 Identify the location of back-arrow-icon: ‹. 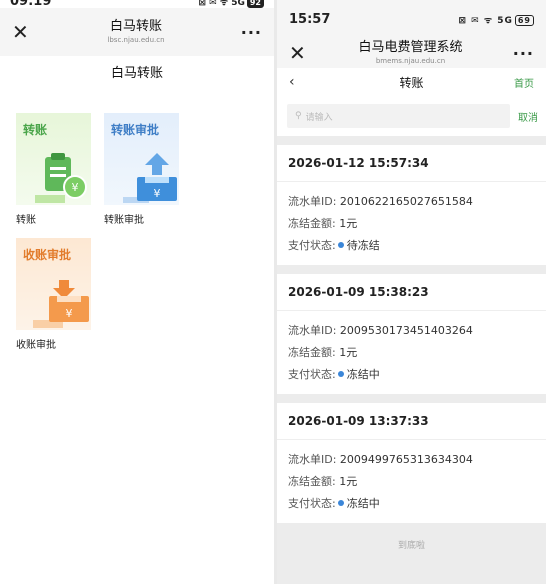
(304, 82).